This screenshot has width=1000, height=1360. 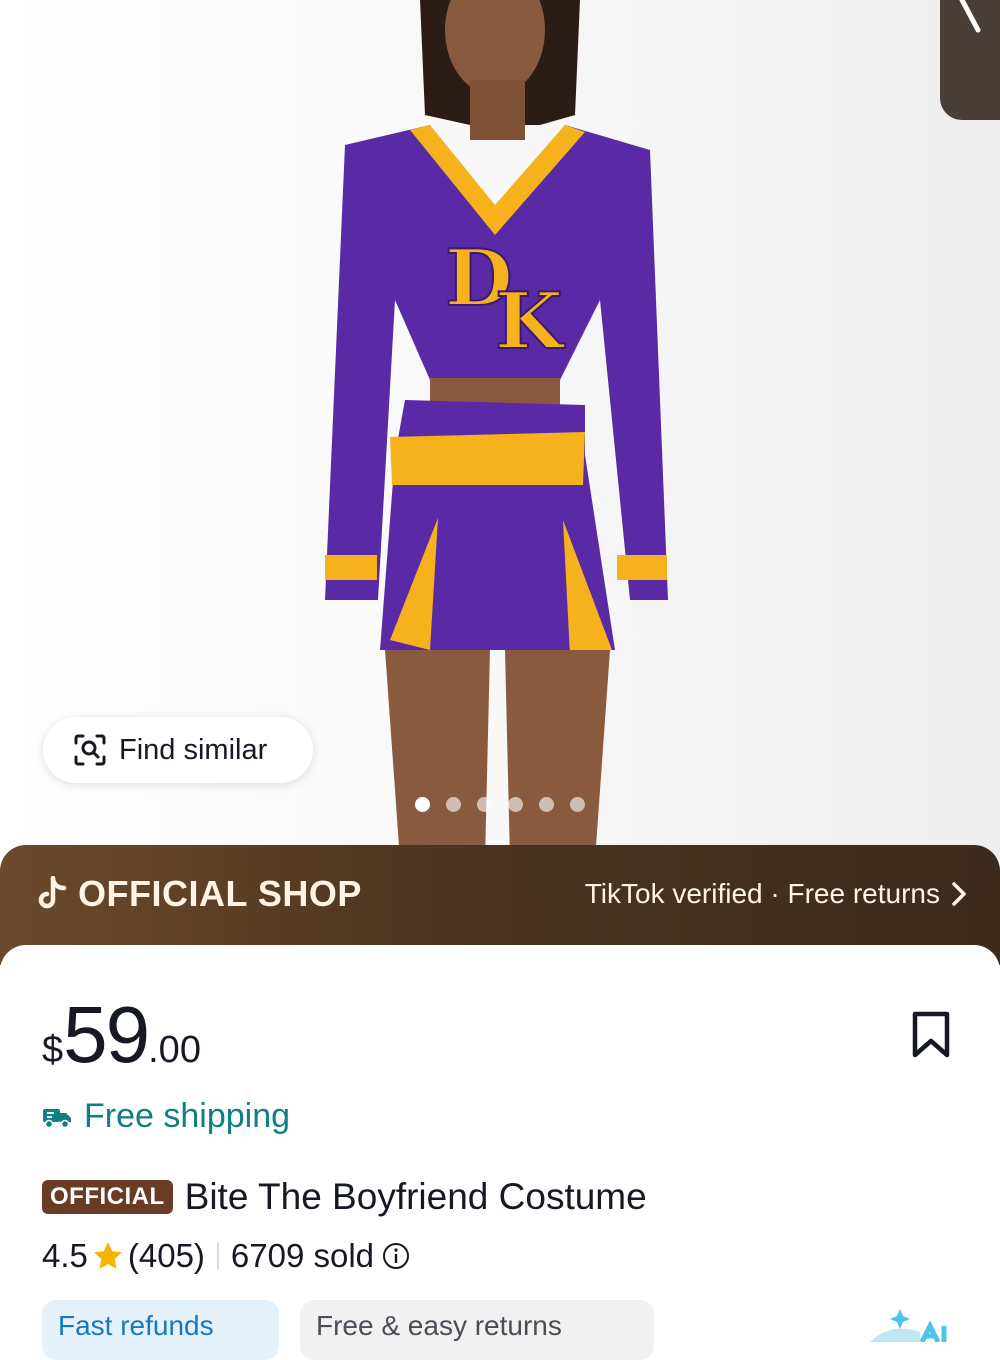 I want to click on shop-tagline: TikTok verified · Free returns, so click(x=762, y=893).